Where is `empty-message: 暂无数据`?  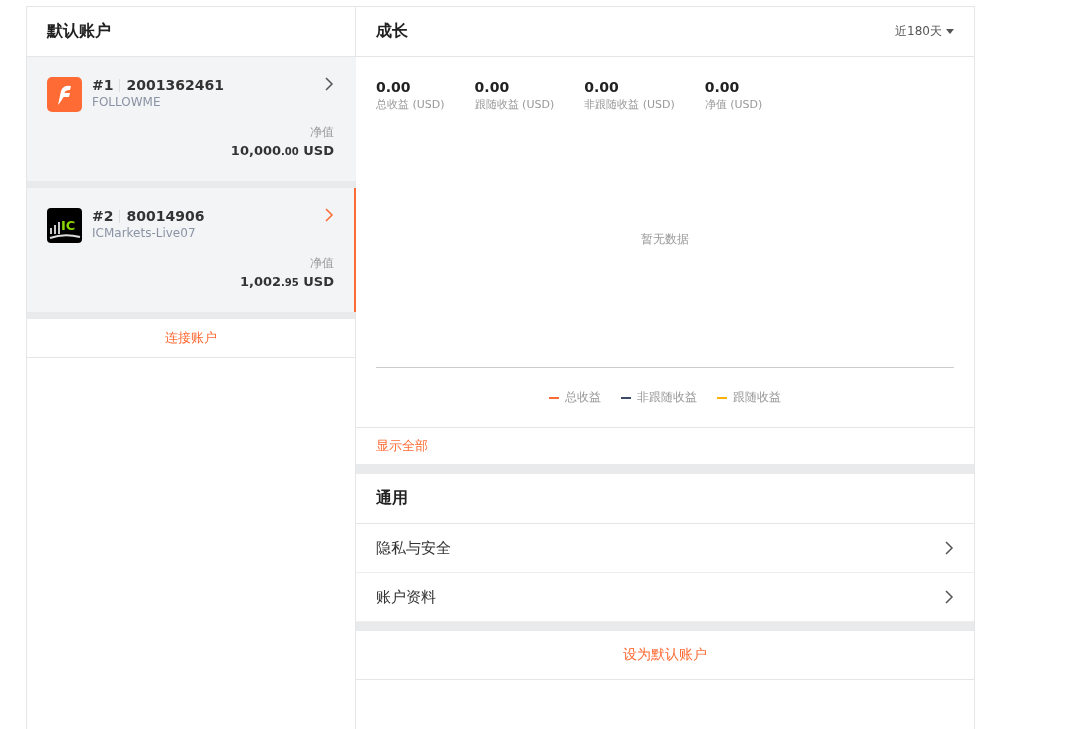
empty-message: 暂无数据 is located at coordinates (665, 239).